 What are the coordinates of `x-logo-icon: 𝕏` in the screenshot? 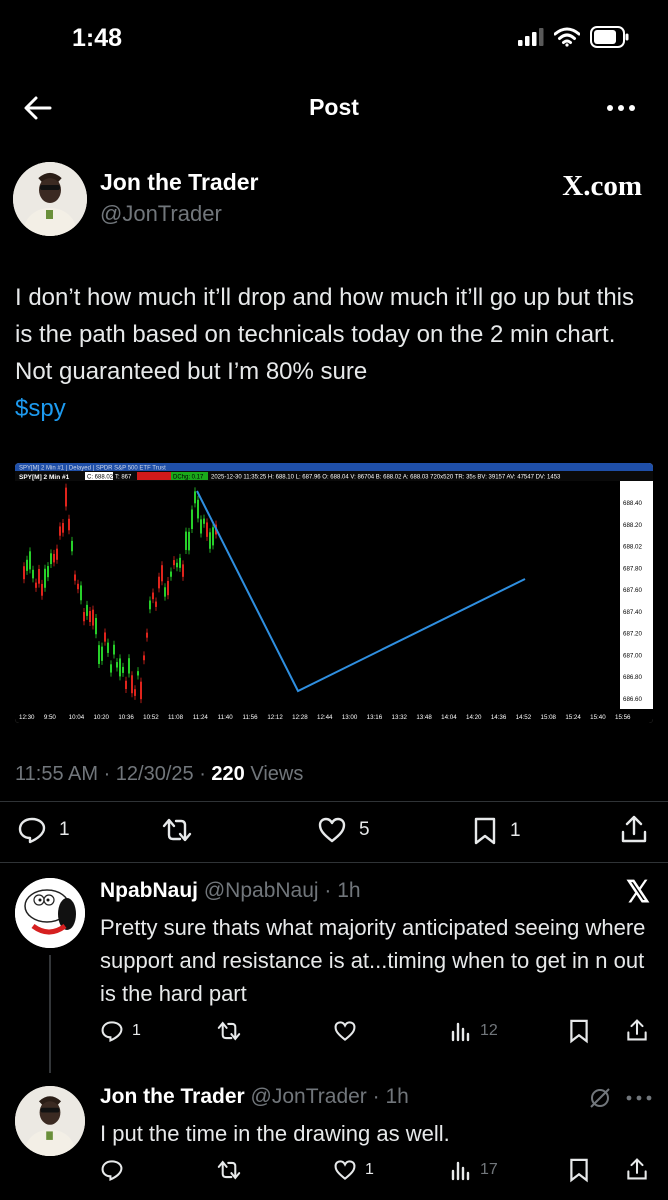 It's located at (638, 892).